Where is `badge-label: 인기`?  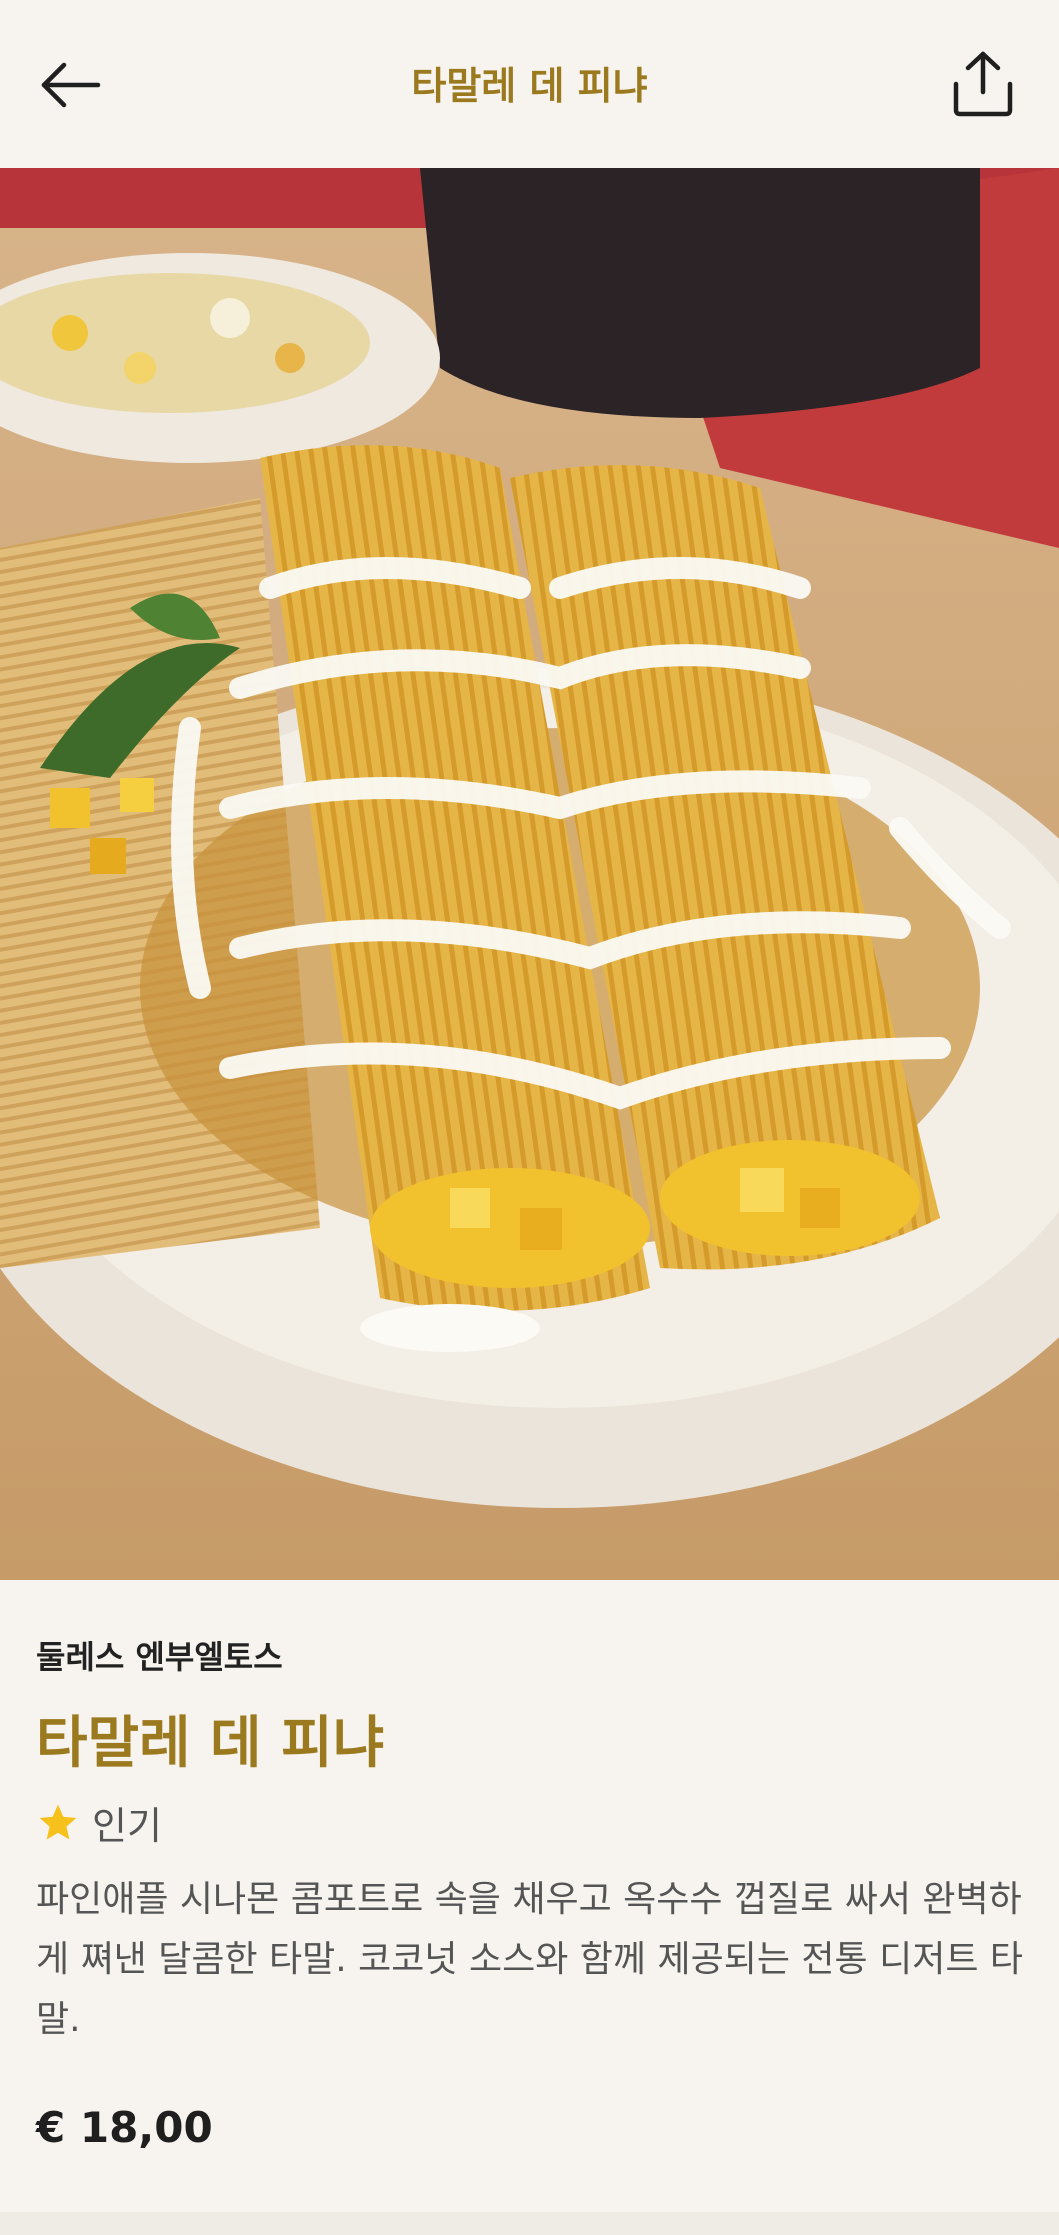 badge-label: 인기 is located at coordinates (127, 1826).